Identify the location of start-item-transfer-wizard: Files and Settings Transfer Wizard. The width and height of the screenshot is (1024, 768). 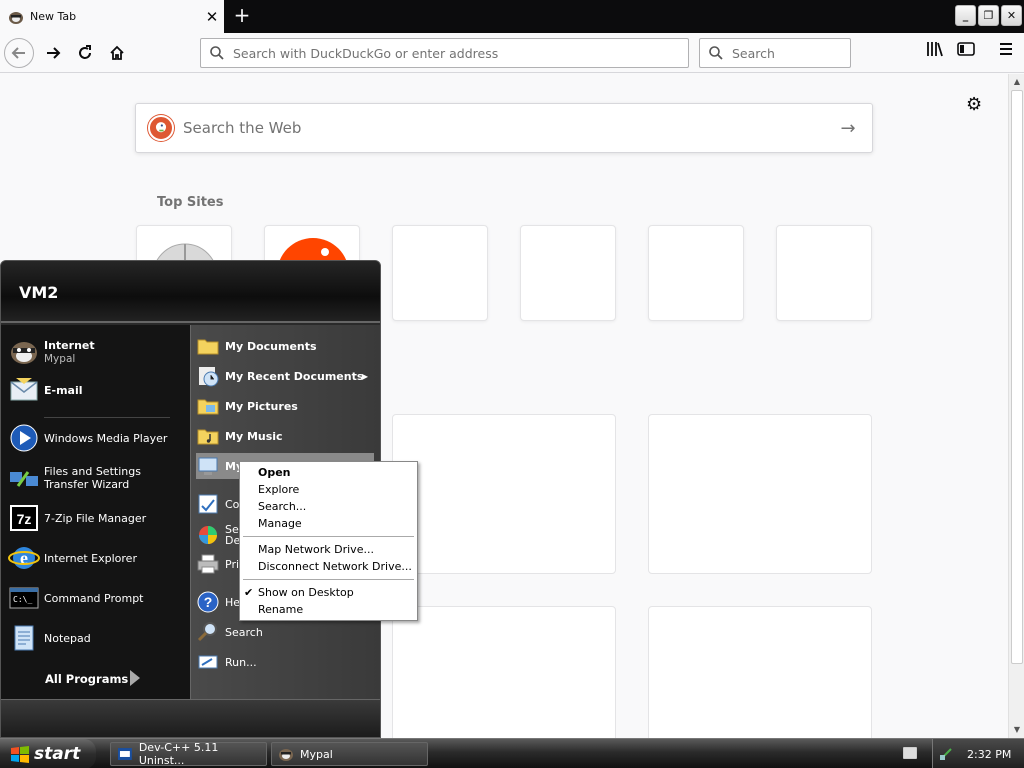
(96, 478).